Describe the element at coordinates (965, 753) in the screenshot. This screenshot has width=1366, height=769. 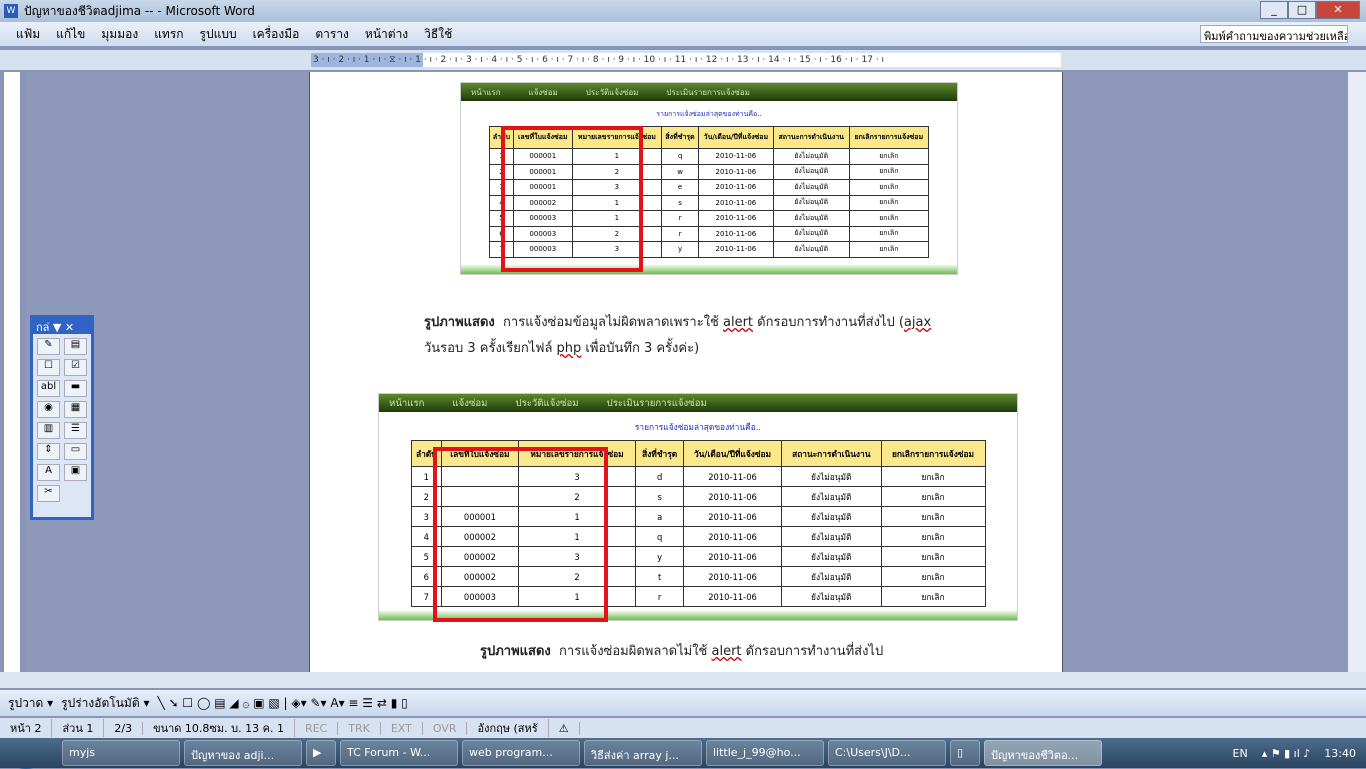
I see `taskbar-button: ▯` at that location.